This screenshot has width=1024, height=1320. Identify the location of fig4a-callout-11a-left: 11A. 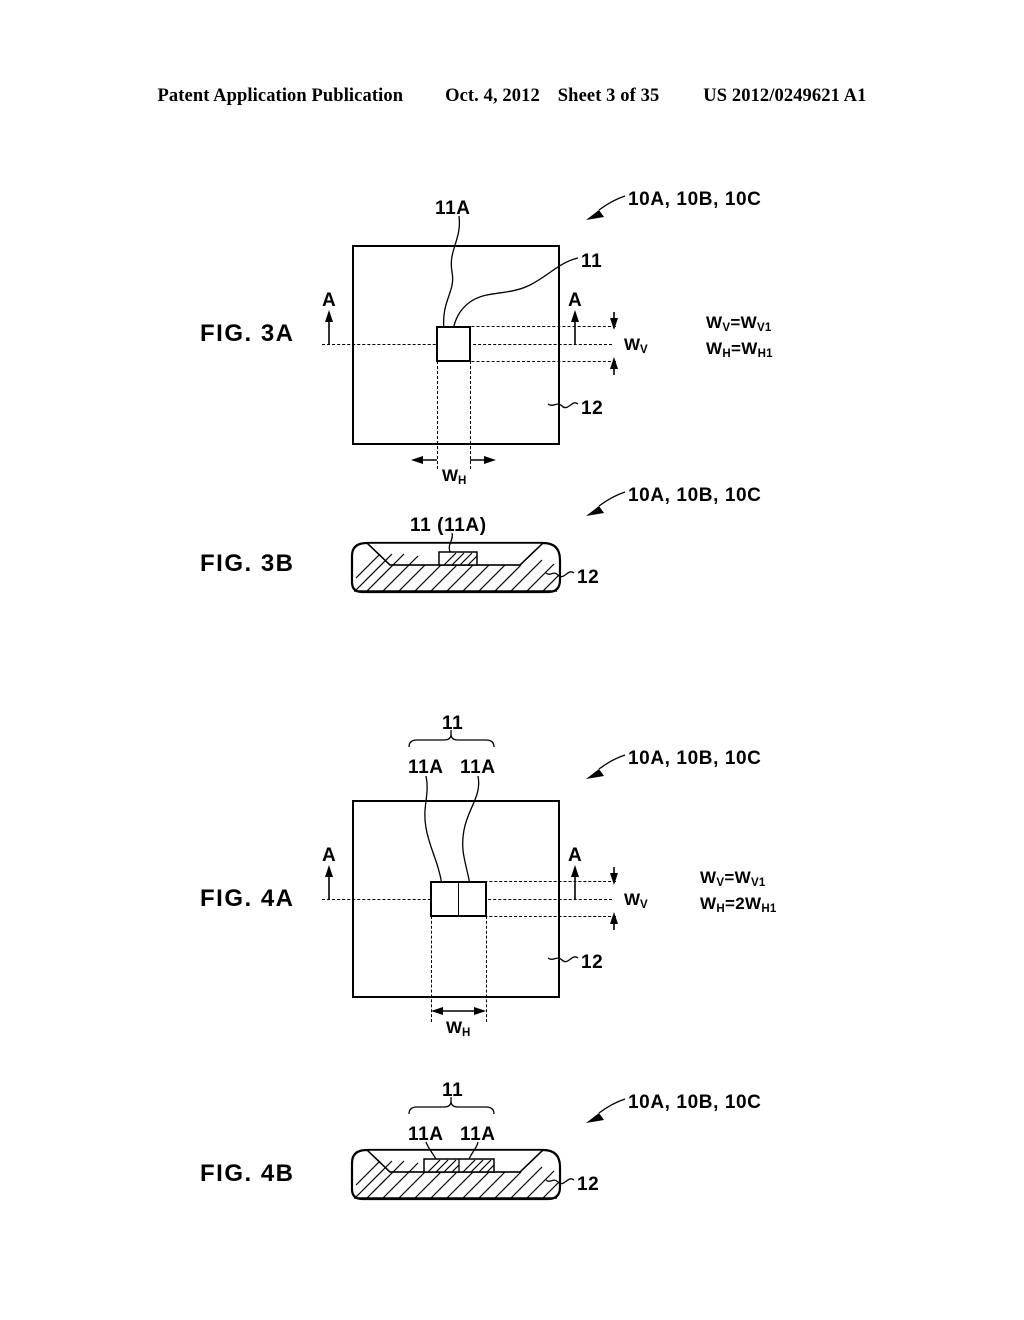
(426, 767).